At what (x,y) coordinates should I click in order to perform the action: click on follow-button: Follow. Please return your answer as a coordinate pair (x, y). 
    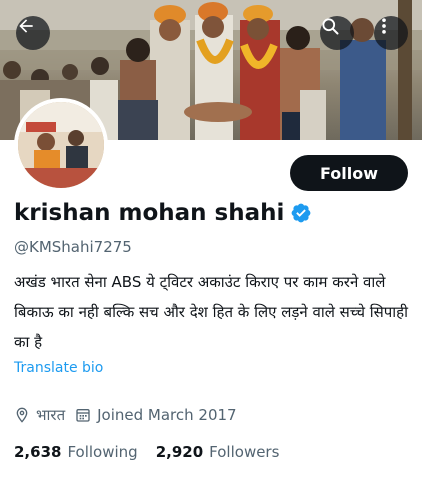
    Looking at the image, I should click on (349, 173).